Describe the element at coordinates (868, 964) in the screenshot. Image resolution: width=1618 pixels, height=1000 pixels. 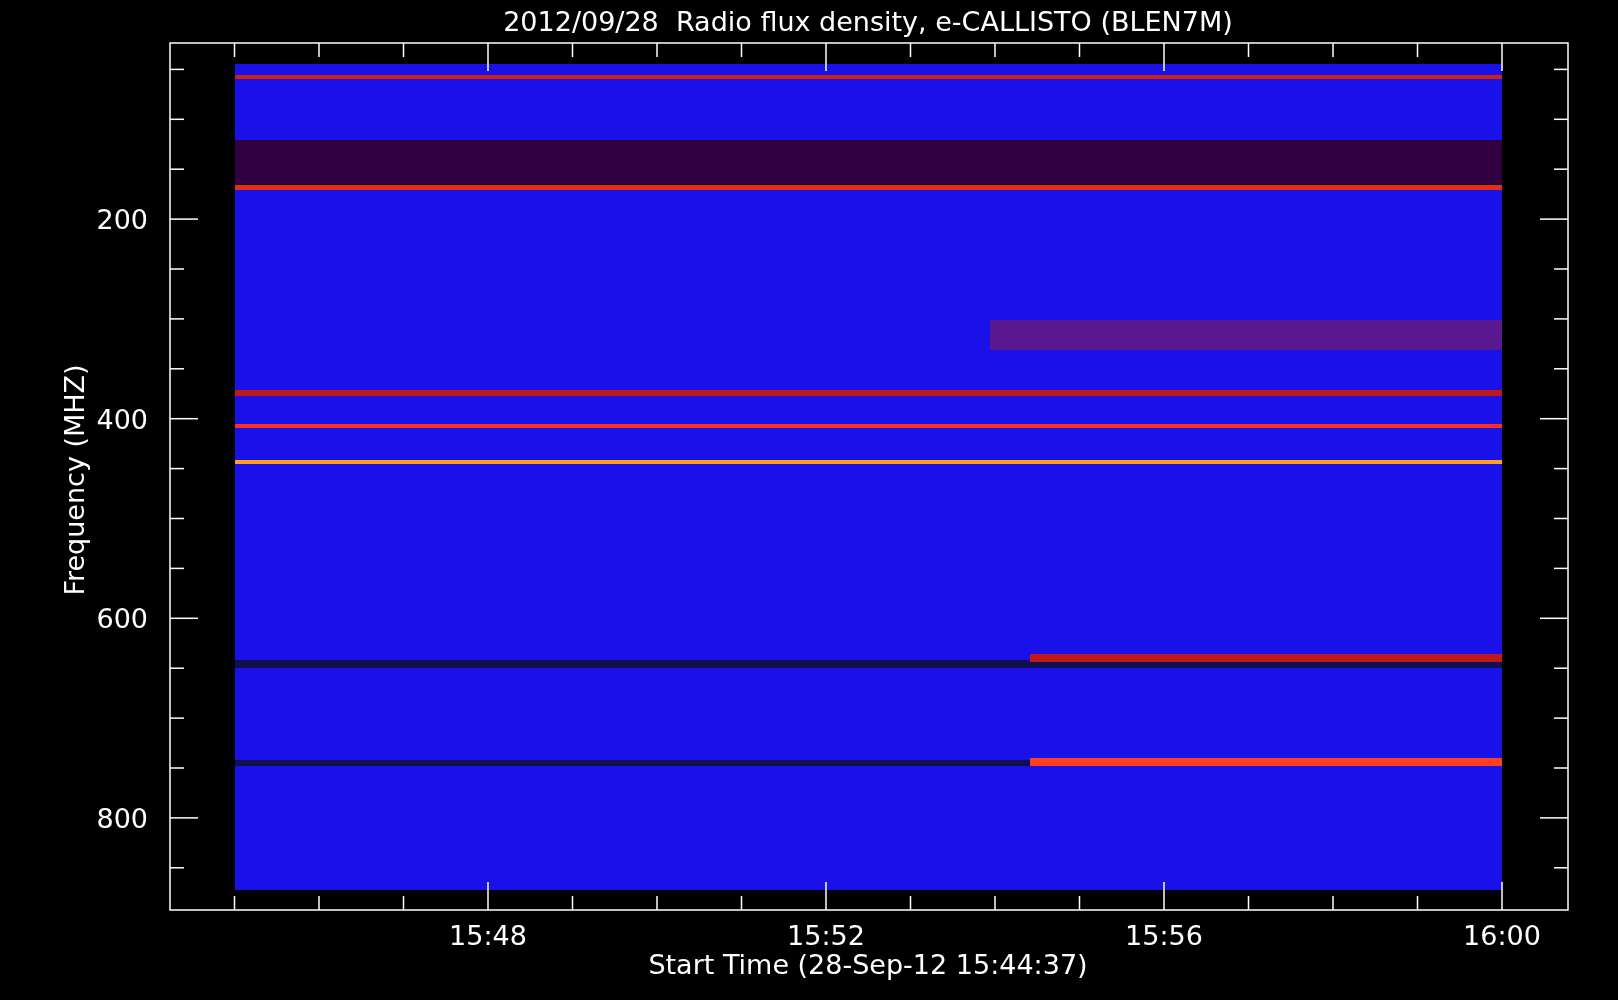
I see `x-axis-label: Start Time (28-Sep-12 15:44:37)` at that location.